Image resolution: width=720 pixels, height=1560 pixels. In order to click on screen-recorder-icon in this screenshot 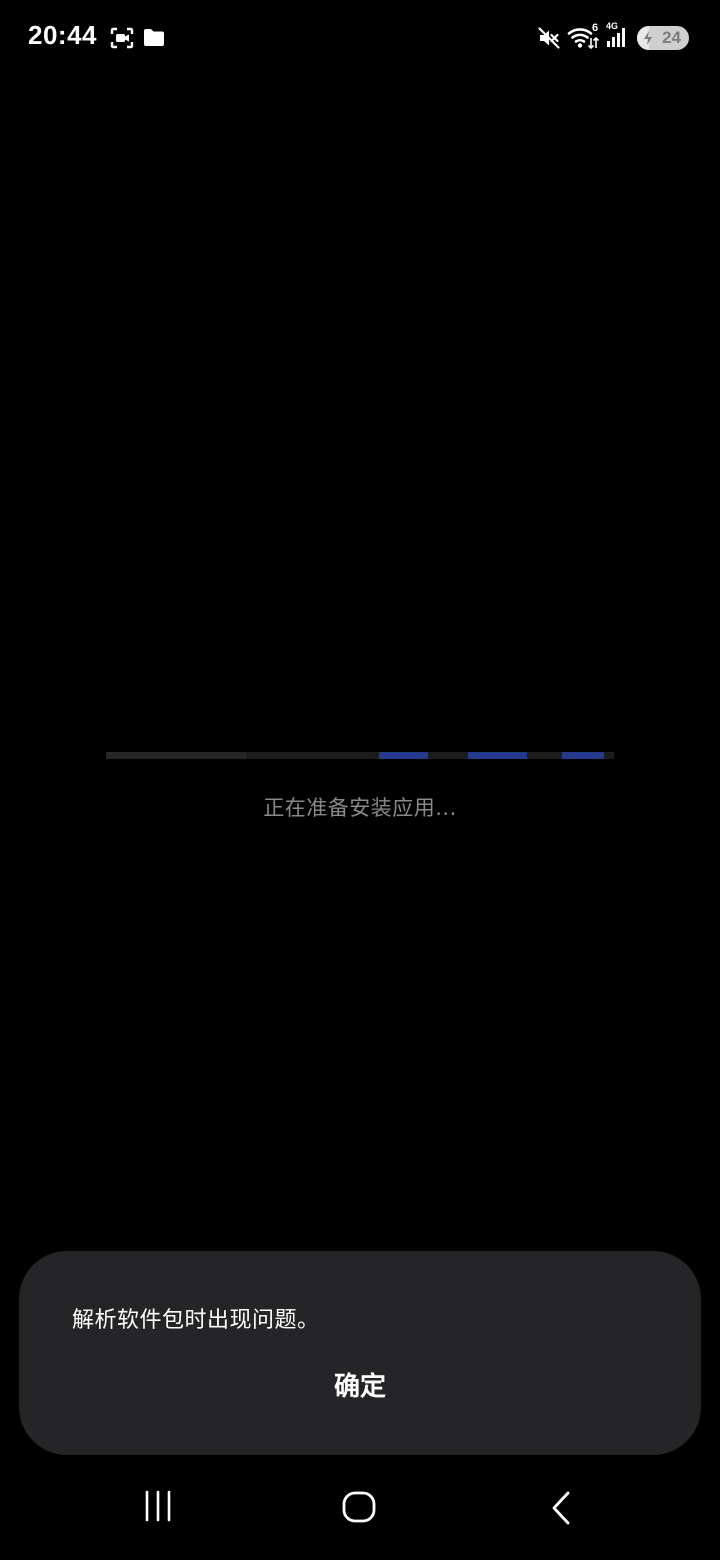, I will do `click(122, 38)`.